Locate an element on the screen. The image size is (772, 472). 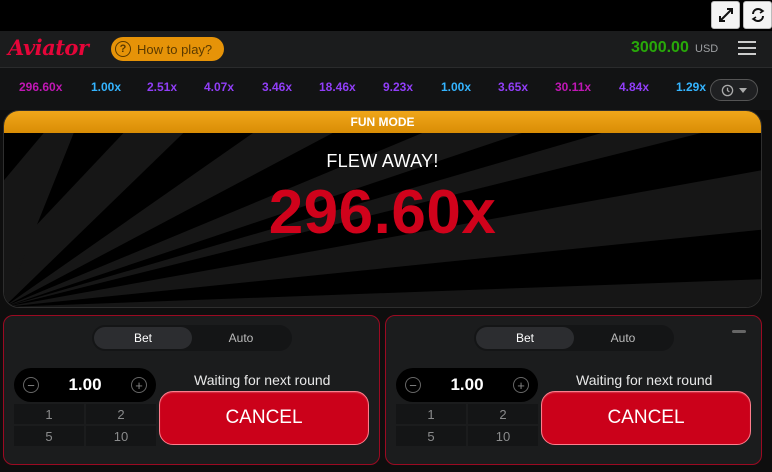
history-clock-icon is located at coordinates (727, 90).